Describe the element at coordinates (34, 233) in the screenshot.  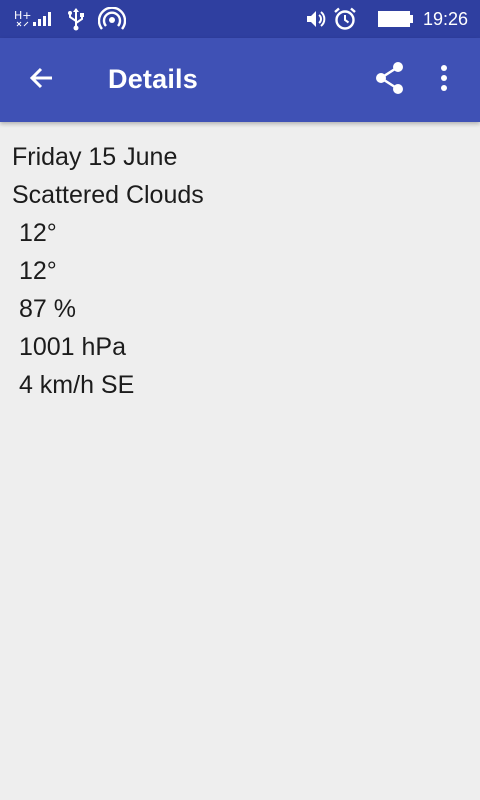
I see `temperature-max: 12°` at that location.